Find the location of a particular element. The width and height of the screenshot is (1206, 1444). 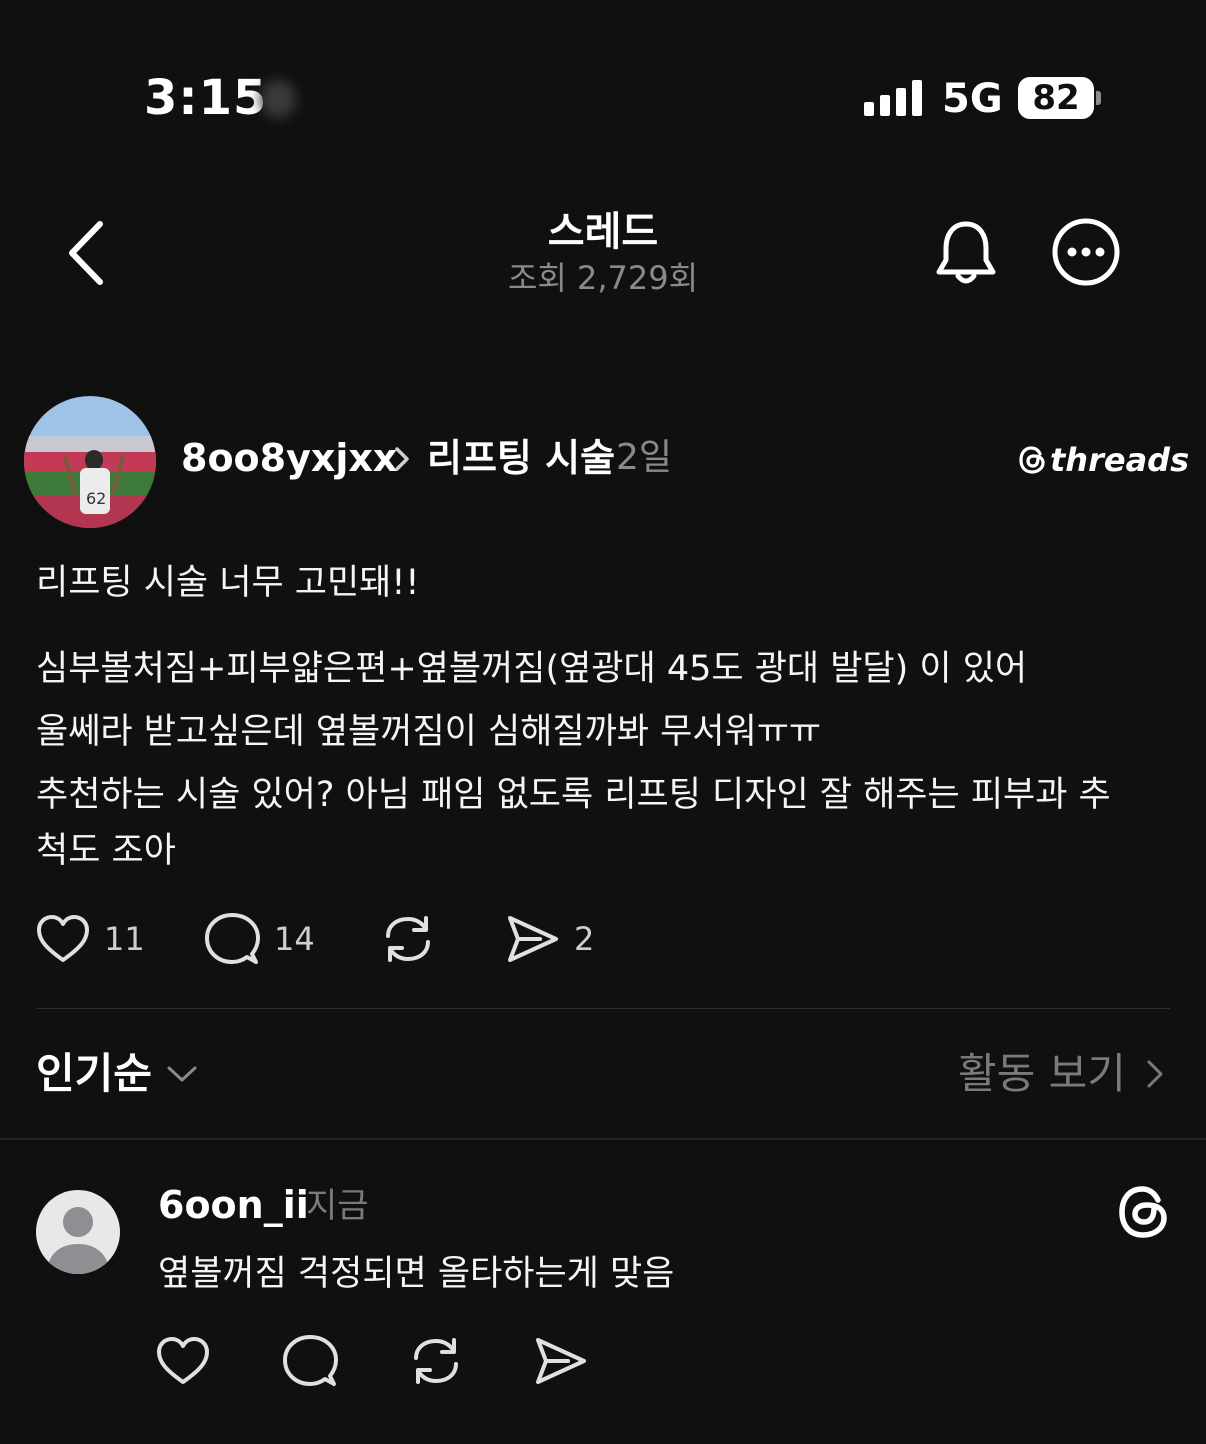

view-count: 조회 2,729회 is located at coordinates (603, 278).